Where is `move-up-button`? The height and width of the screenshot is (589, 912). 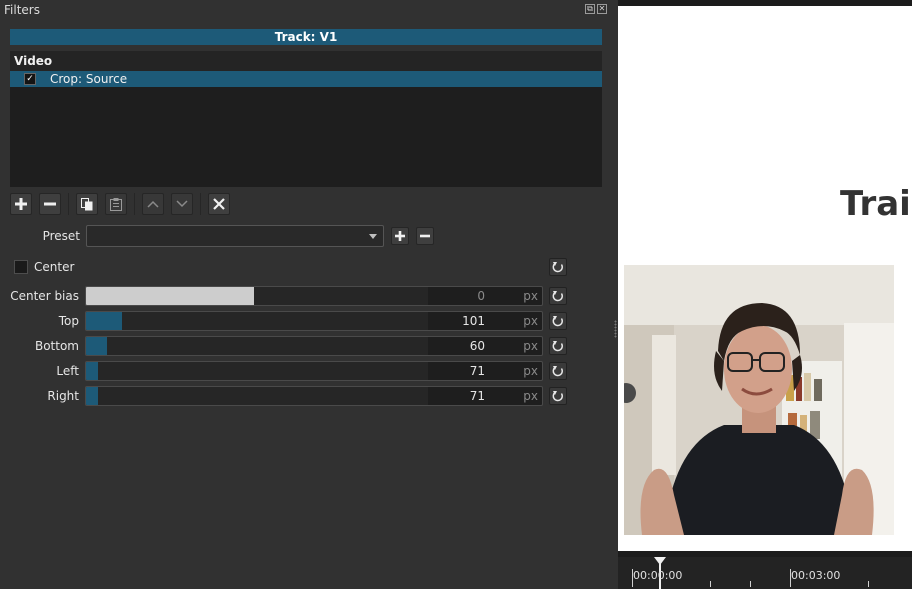 move-up-button is located at coordinates (153, 204).